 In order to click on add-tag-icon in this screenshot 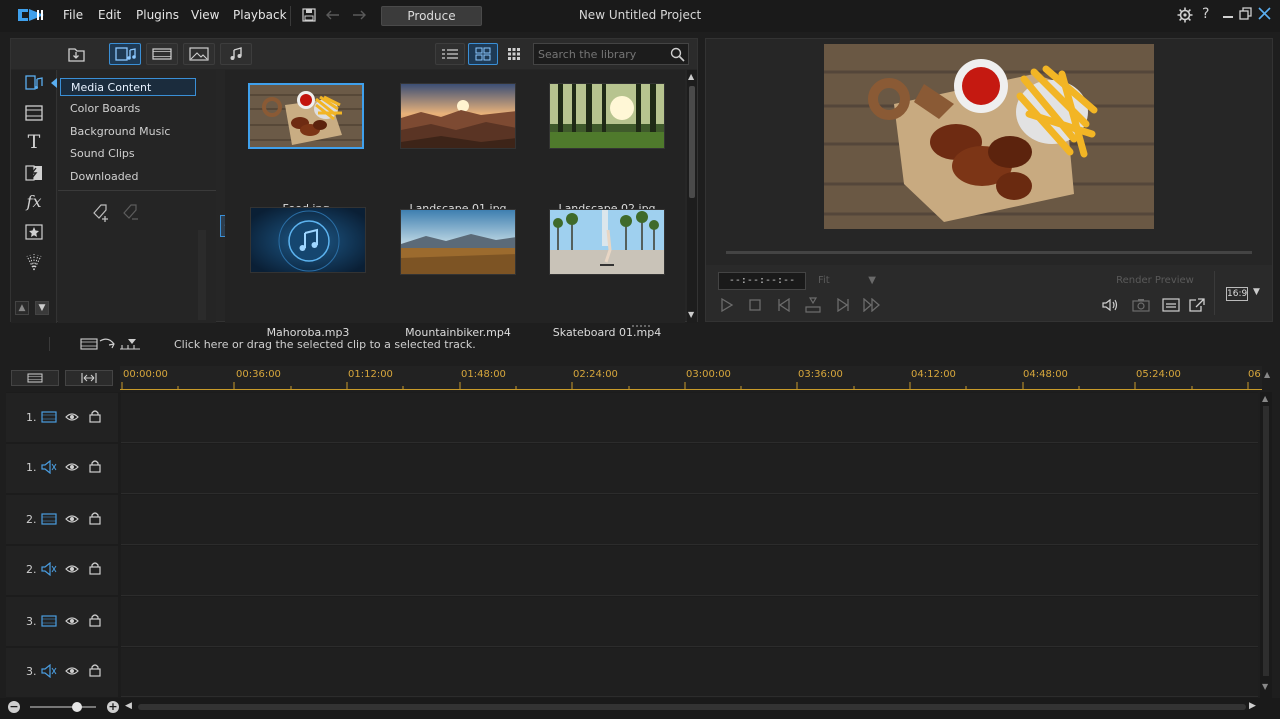, I will do `click(101, 212)`.